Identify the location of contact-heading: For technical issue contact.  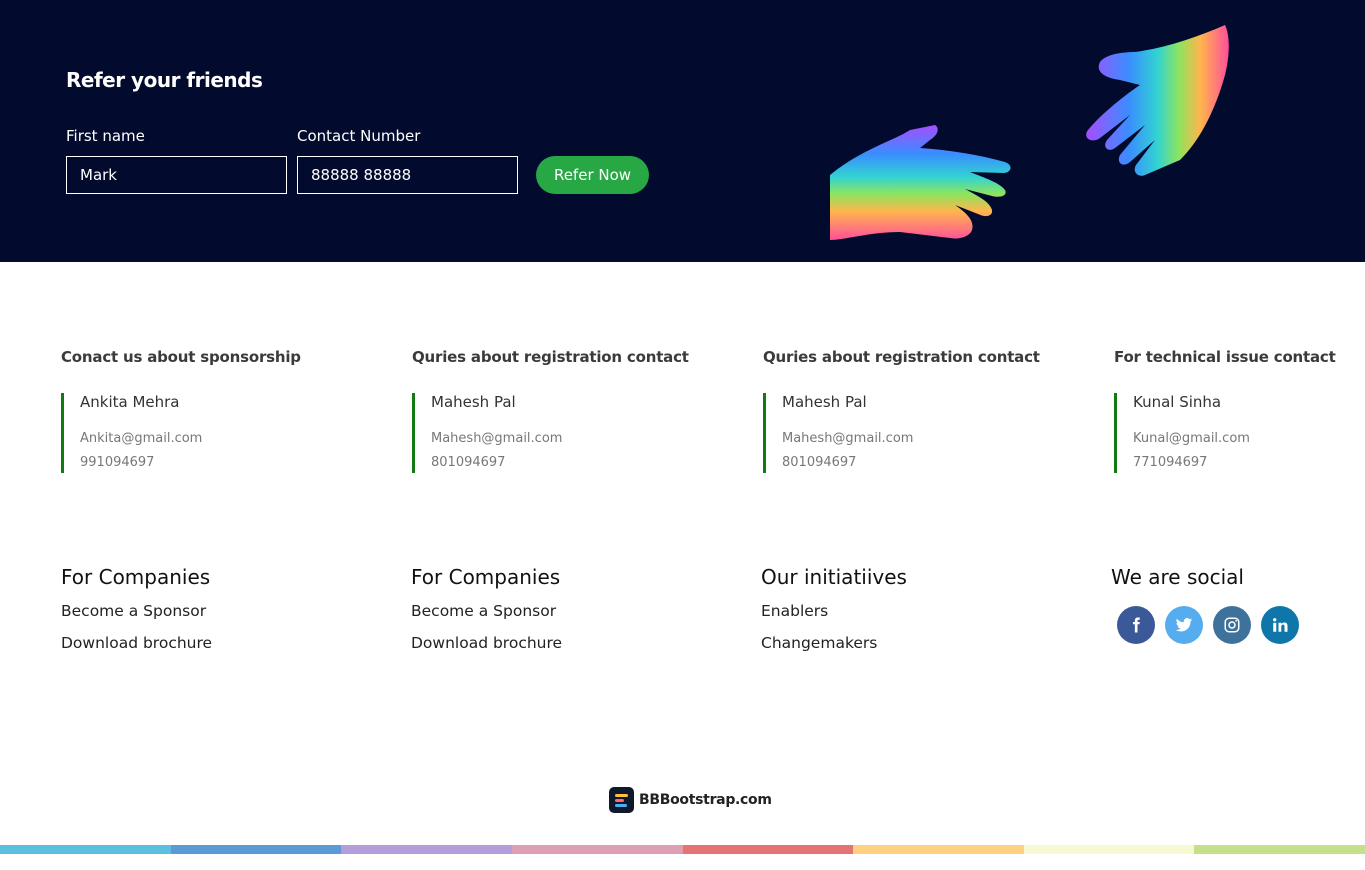
(1225, 357).